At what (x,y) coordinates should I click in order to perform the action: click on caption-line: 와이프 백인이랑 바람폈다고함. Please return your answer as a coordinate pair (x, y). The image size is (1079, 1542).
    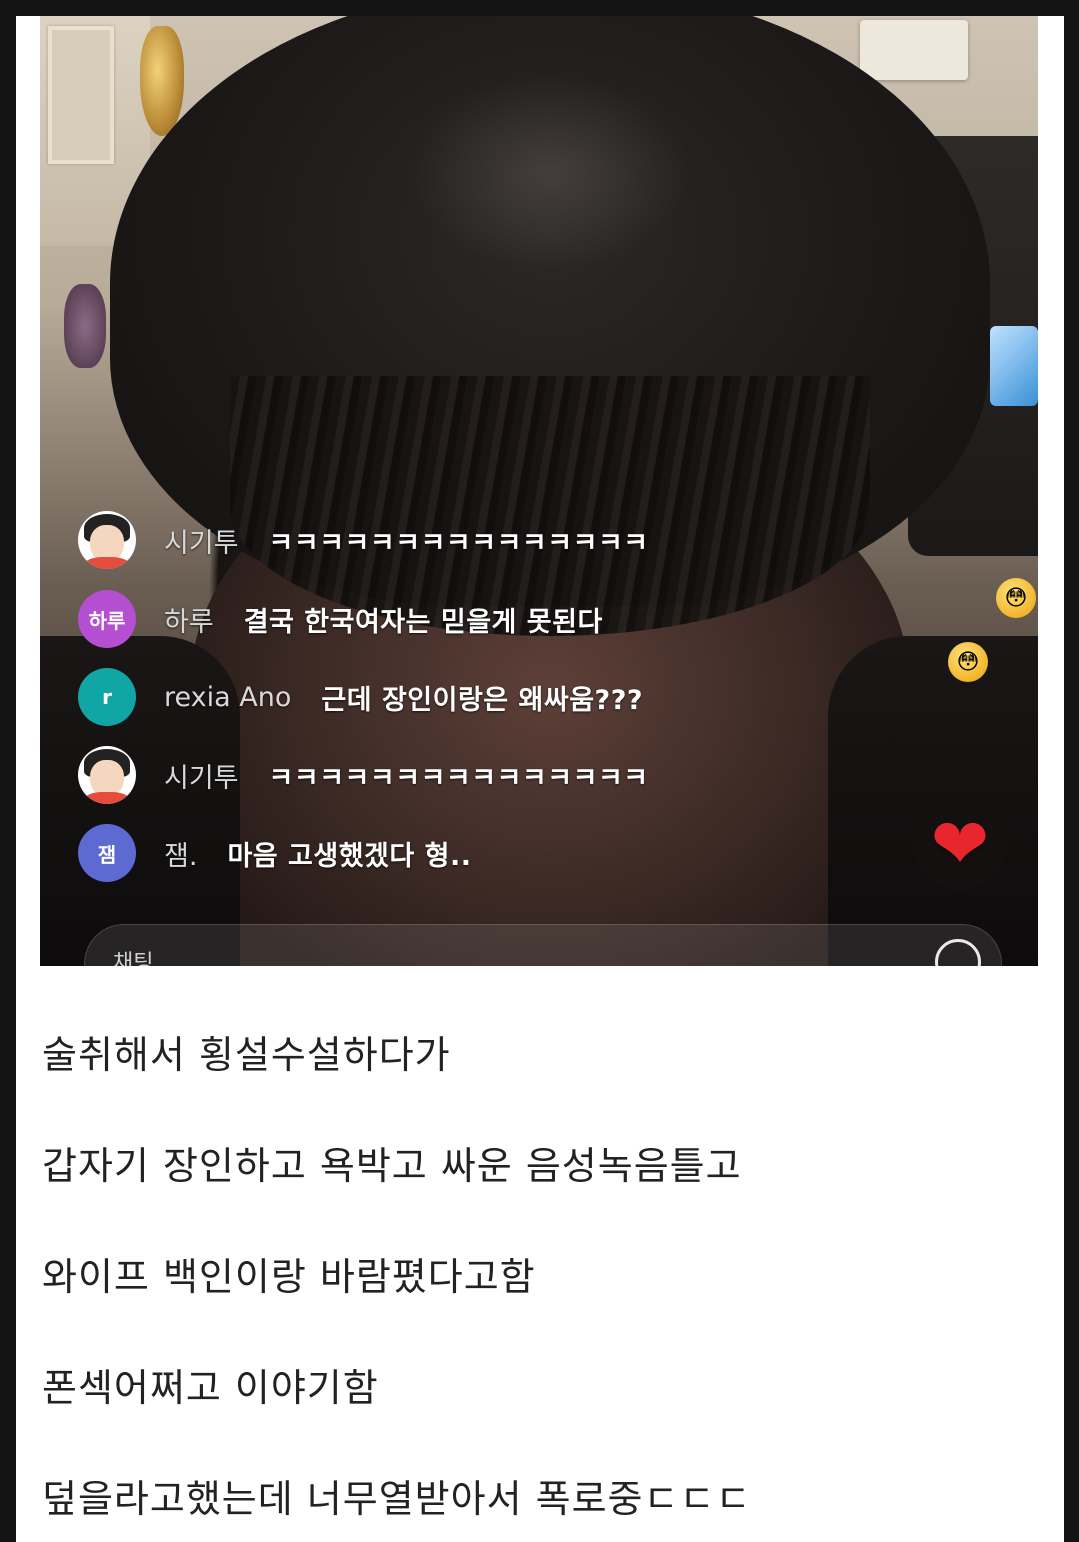
    Looking at the image, I should click on (289, 1277).